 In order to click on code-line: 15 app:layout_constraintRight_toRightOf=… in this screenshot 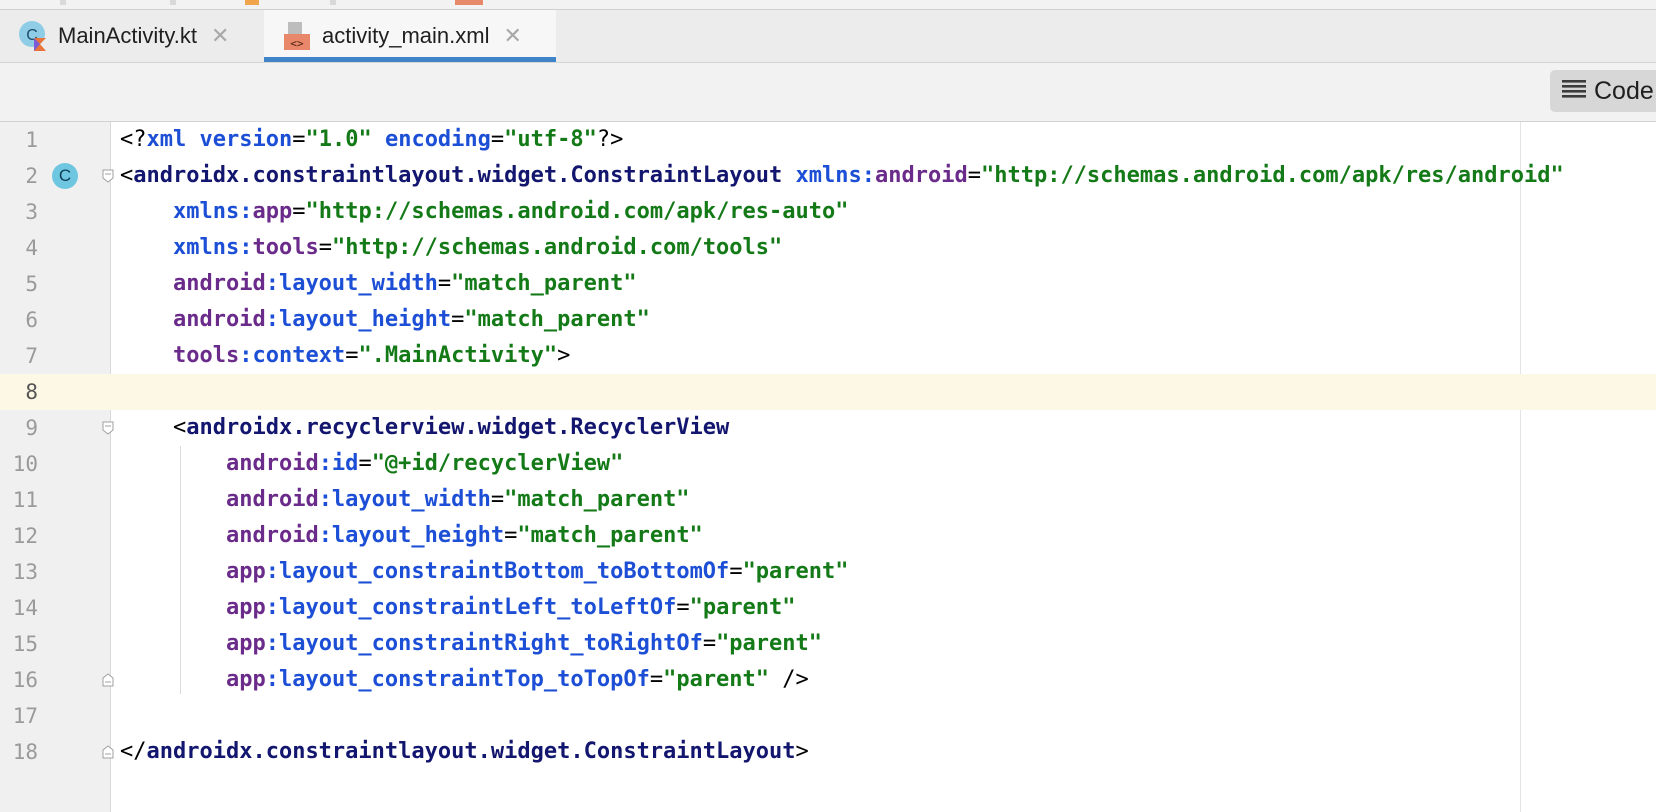, I will do `click(828, 644)`.